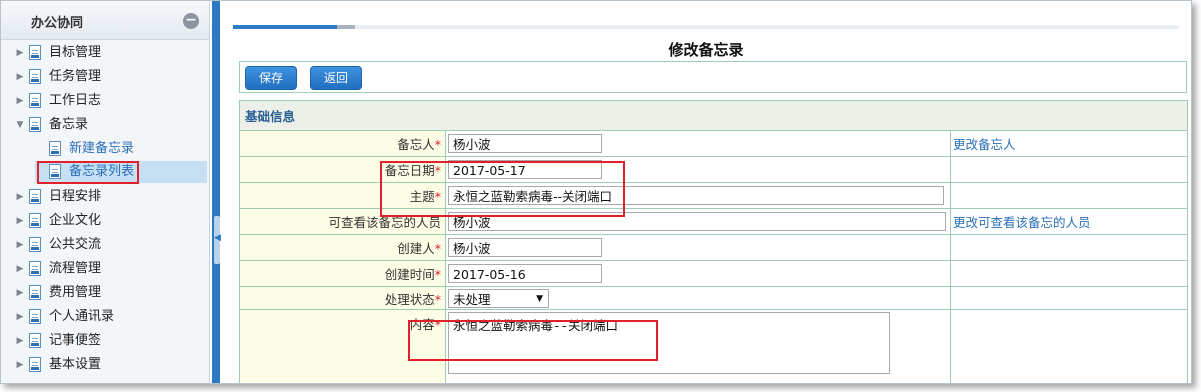 This screenshot has height=392, width=1201. Describe the element at coordinates (82, 316) in the screenshot. I see `sidebar-item-label: 个人通讯录` at that location.